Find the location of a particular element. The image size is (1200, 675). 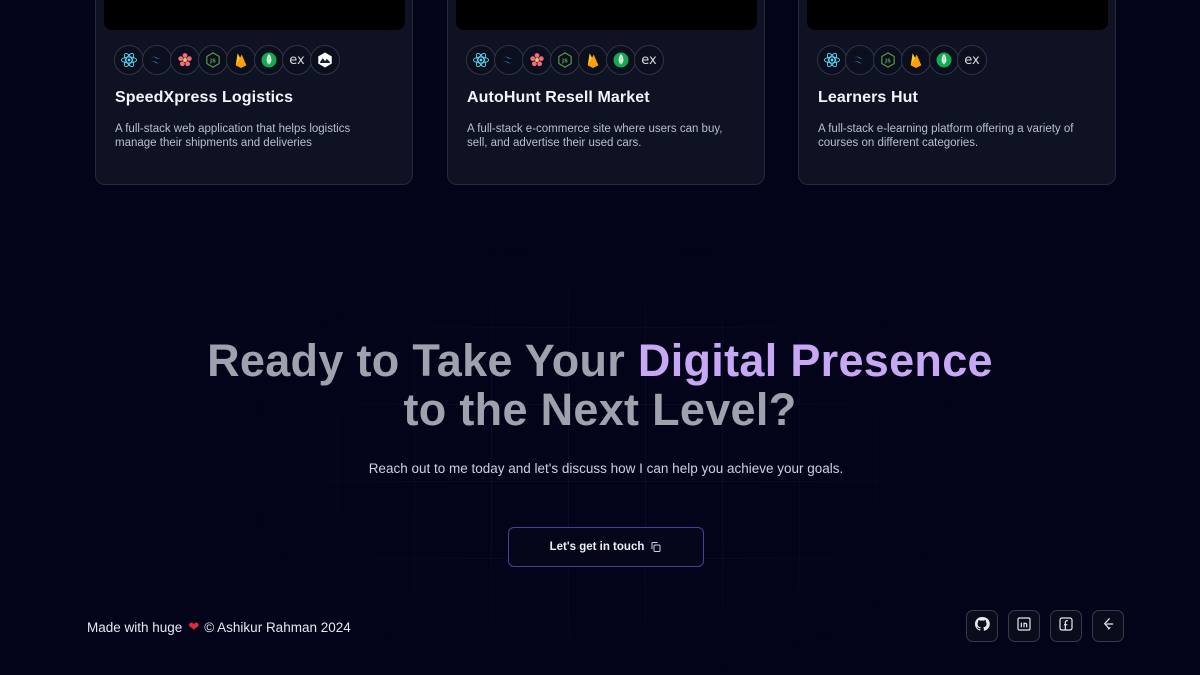

cta-heading-part2: to the Next Level? is located at coordinates (600, 409).